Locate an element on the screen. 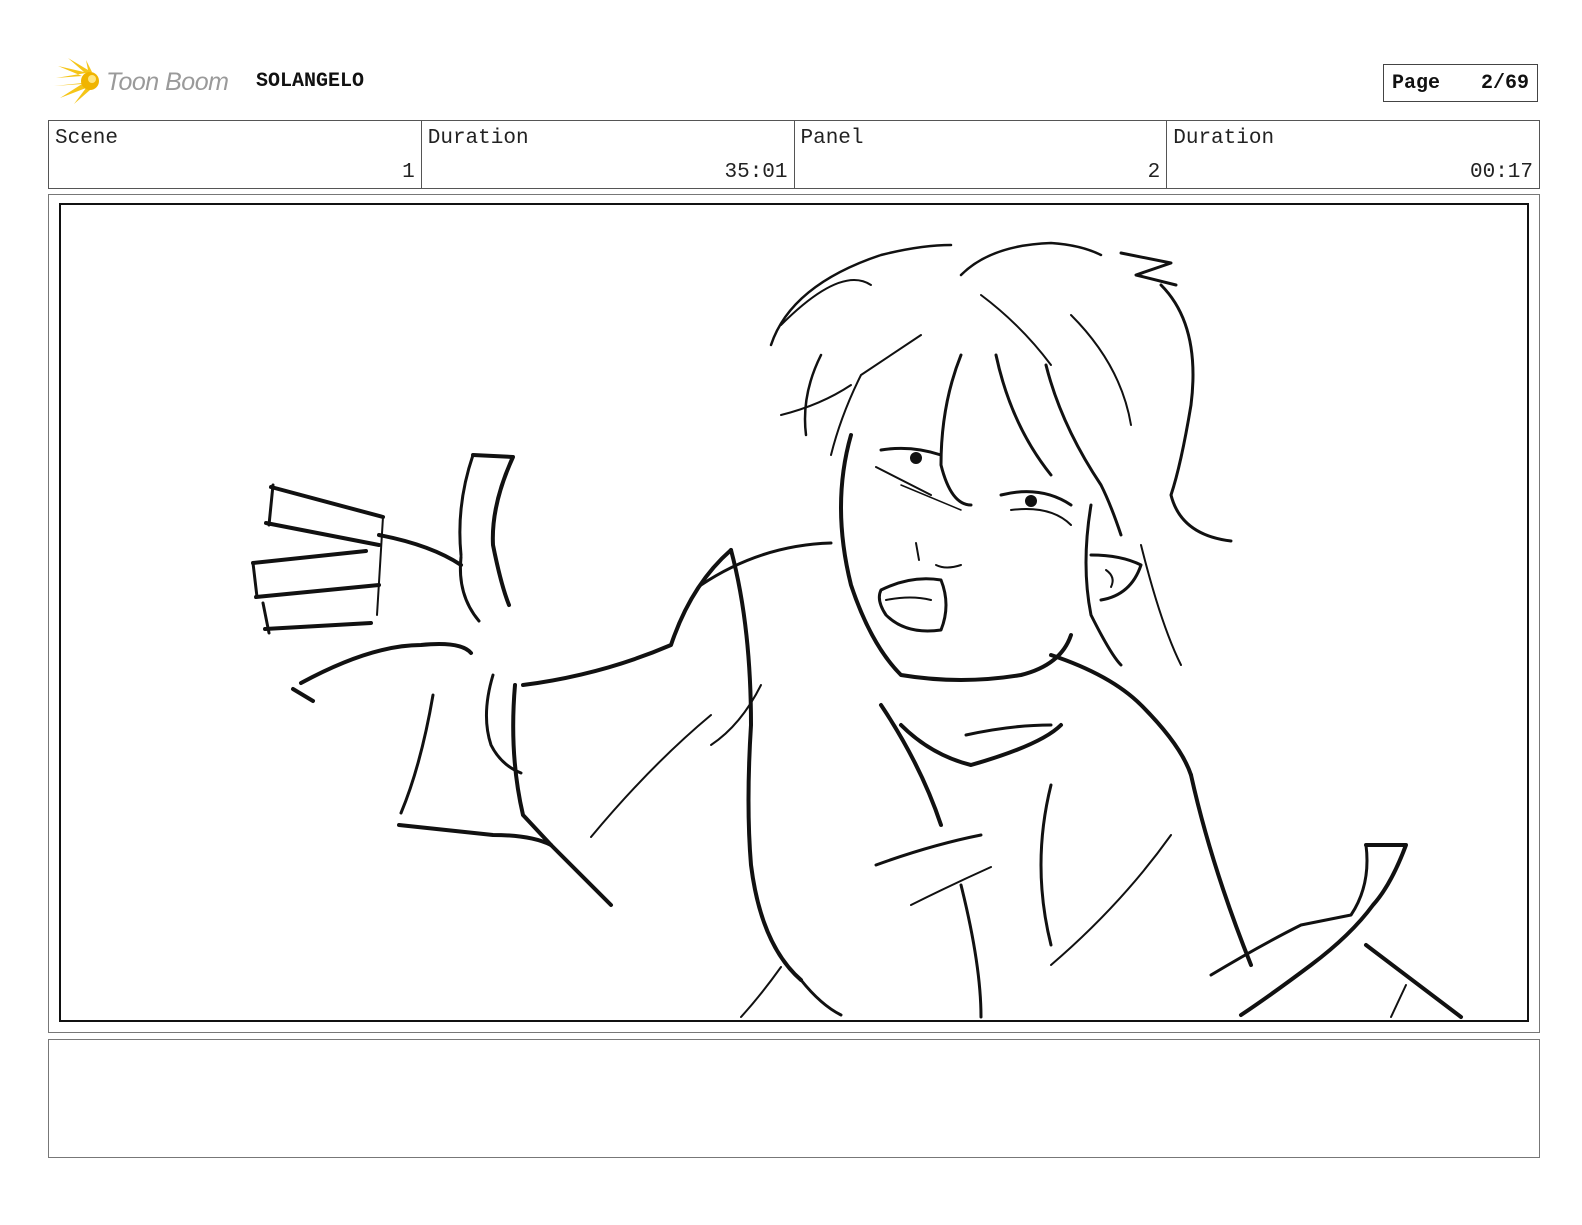  page-label: Page is located at coordinates (1416, 83).